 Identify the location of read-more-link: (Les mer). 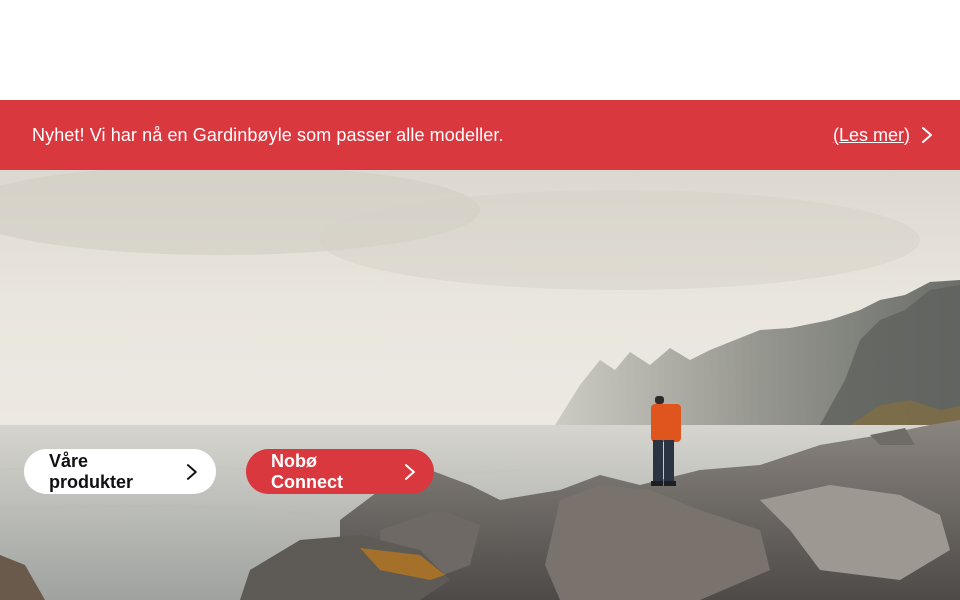
(883, 135).